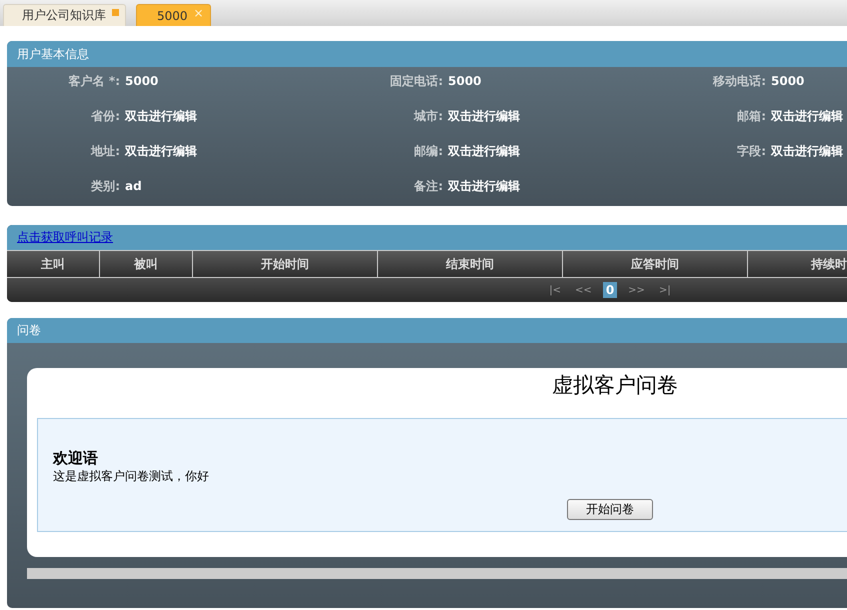  I want to click on page-button: >>, so click(636, 290).